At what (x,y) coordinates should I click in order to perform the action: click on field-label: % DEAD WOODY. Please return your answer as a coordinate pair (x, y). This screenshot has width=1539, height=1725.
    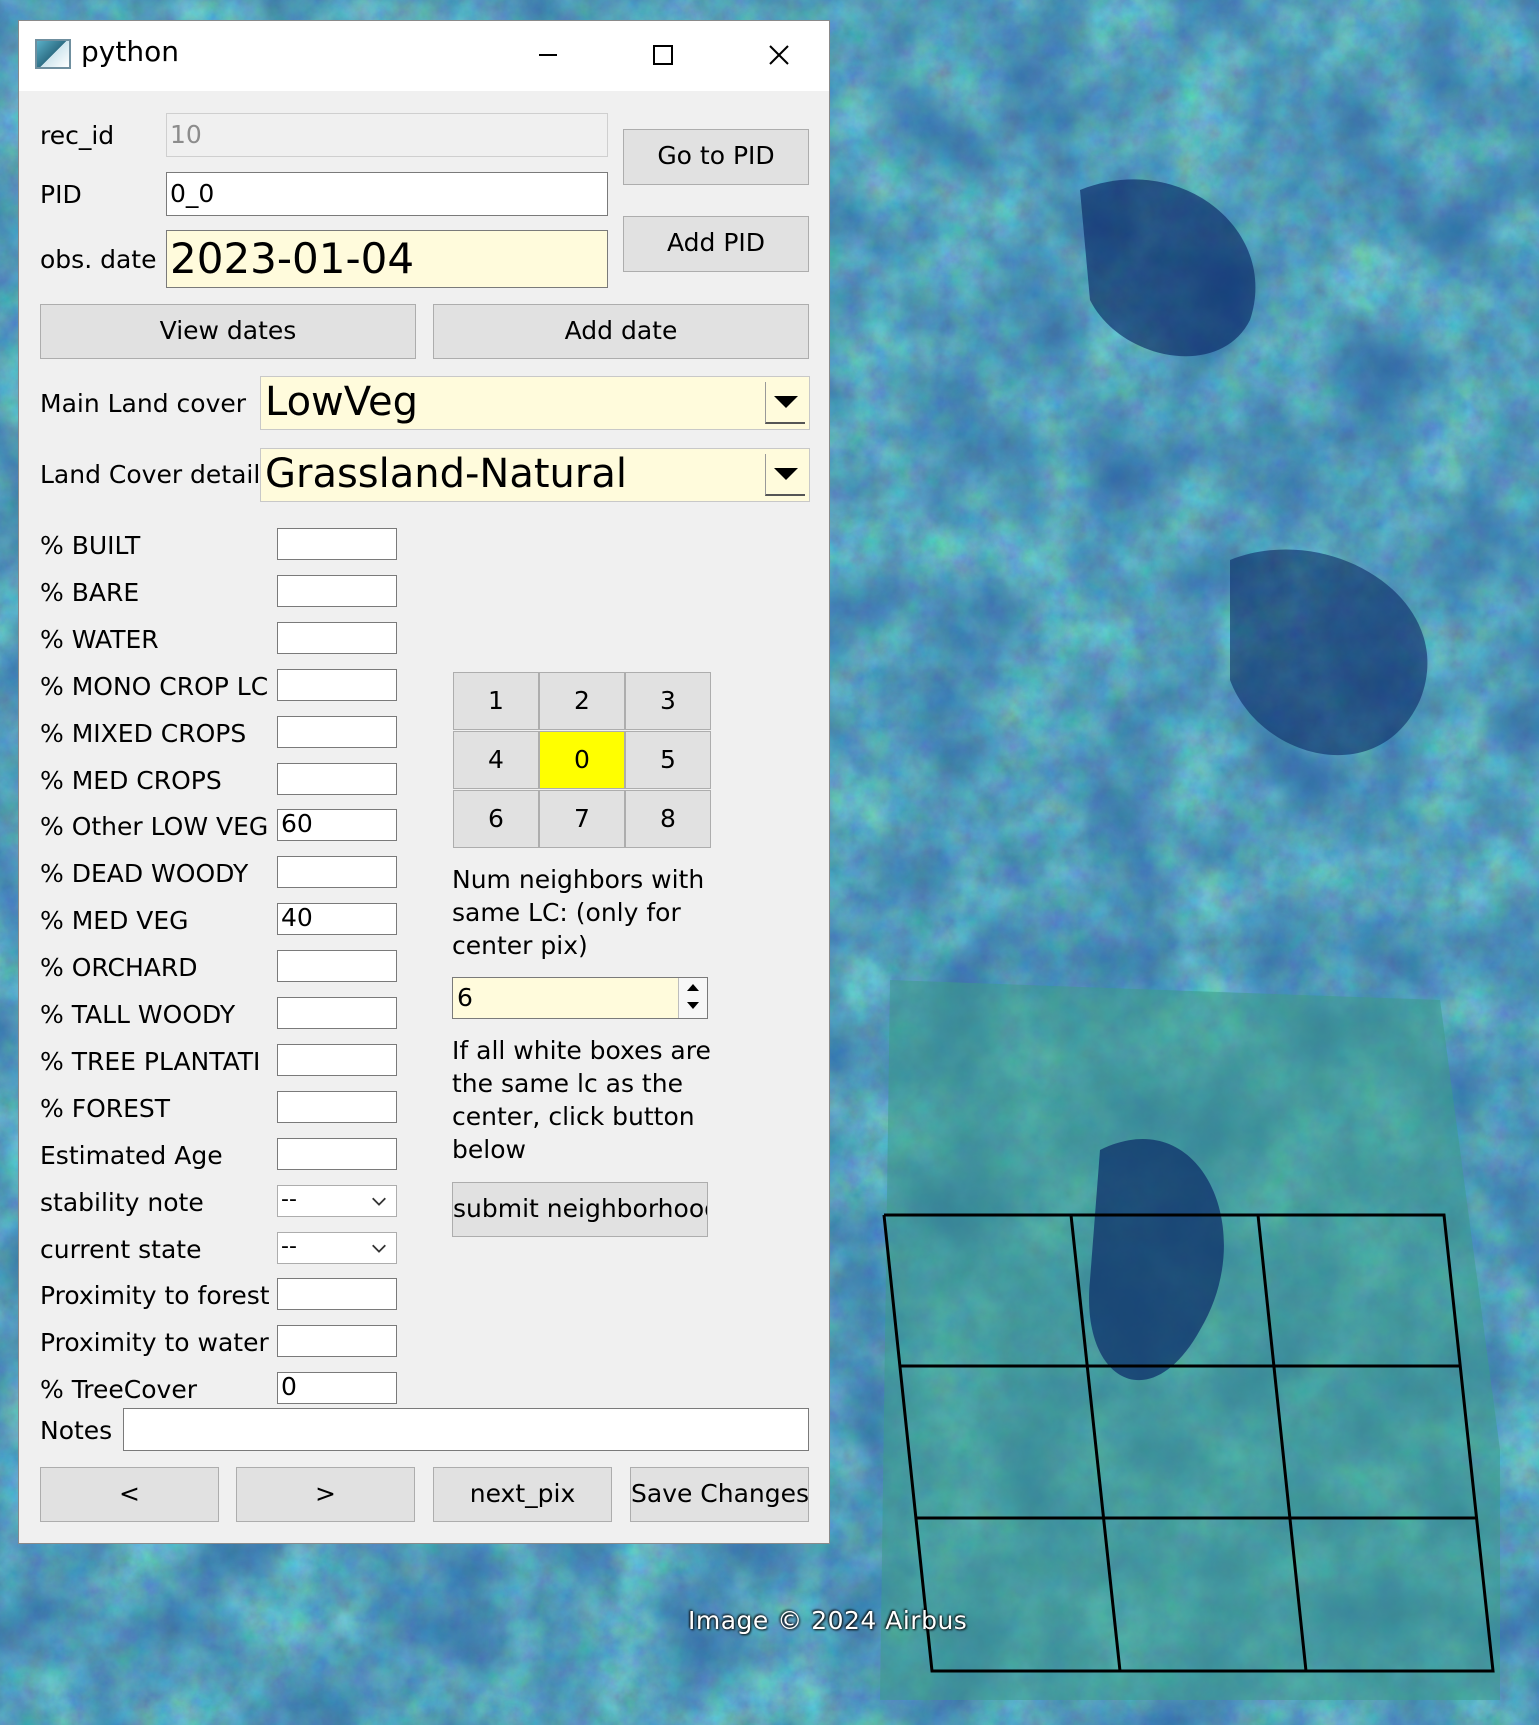
    Looking at the image, I should click on (144, 873).